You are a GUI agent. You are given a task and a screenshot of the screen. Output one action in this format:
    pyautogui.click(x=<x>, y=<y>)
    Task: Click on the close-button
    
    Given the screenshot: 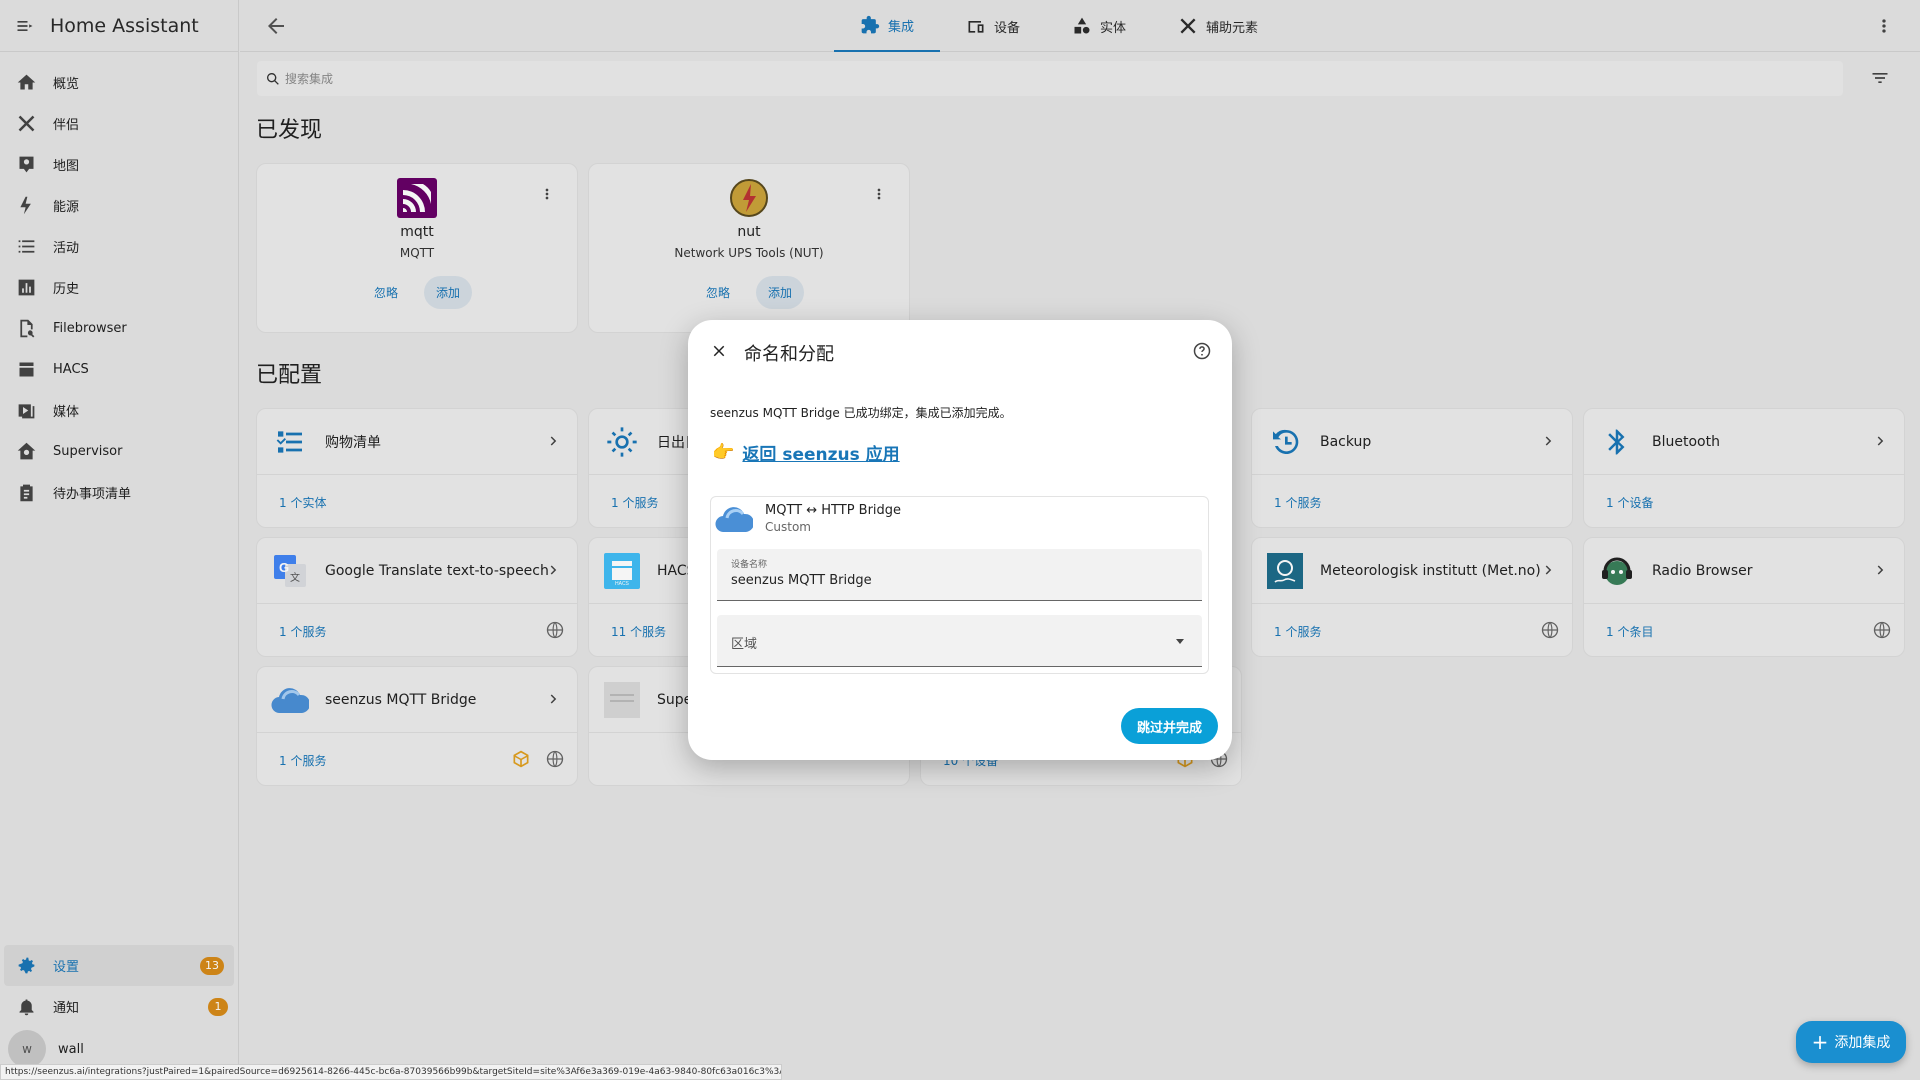 What is the action you would take?
    pyautogui.click(x=719, y=353)
    